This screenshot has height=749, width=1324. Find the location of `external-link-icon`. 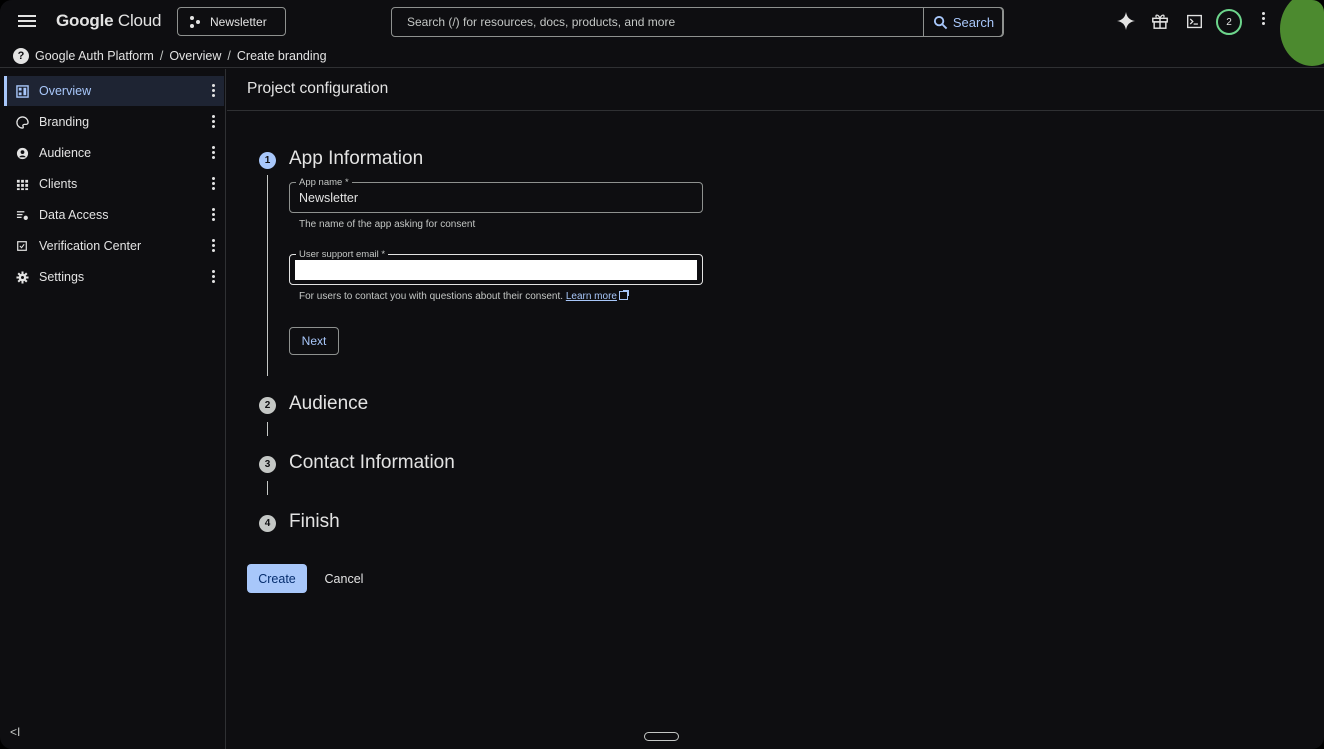

external-link-icon is located at coordinates (623, 295).